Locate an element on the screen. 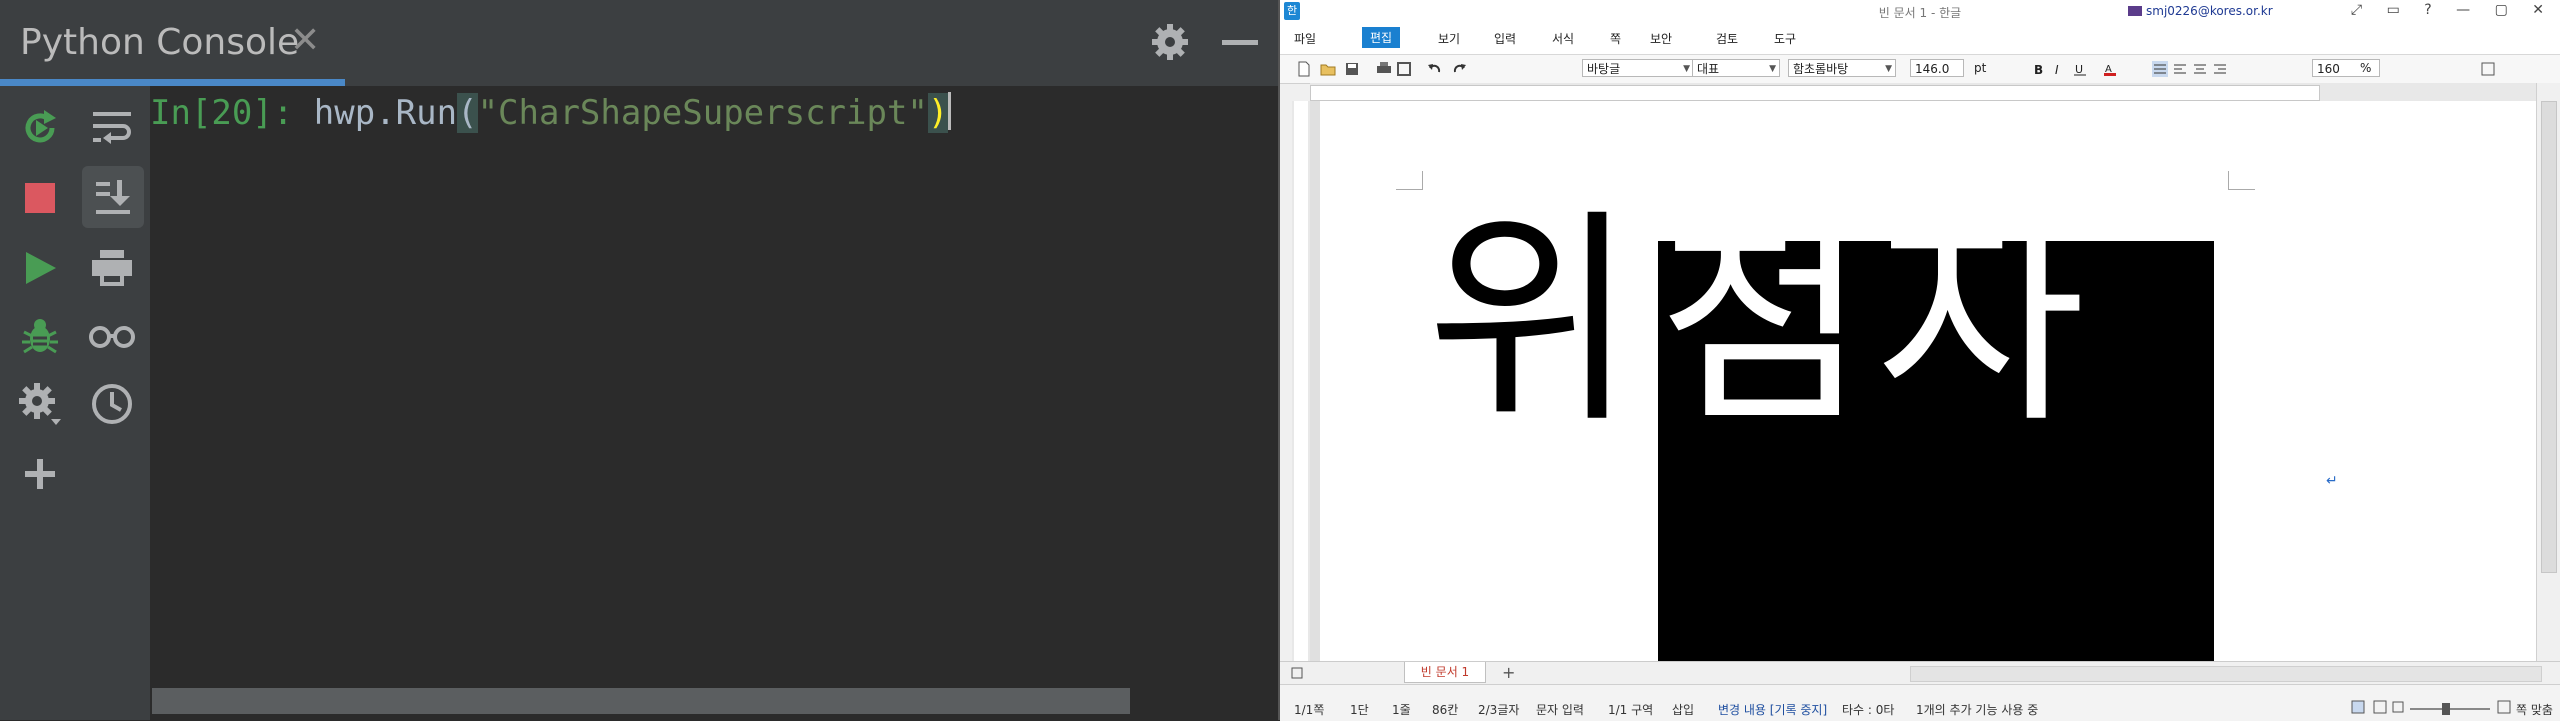  horizontal-ruler is located at coordinates (1923, 92).